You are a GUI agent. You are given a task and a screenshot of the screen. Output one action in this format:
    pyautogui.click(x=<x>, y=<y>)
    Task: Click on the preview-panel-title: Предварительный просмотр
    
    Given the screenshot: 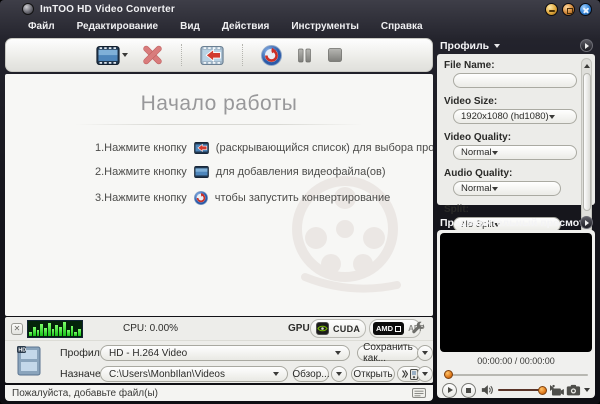 What is the action you would take?
    pyautogui.click(x=515, y=223)
    